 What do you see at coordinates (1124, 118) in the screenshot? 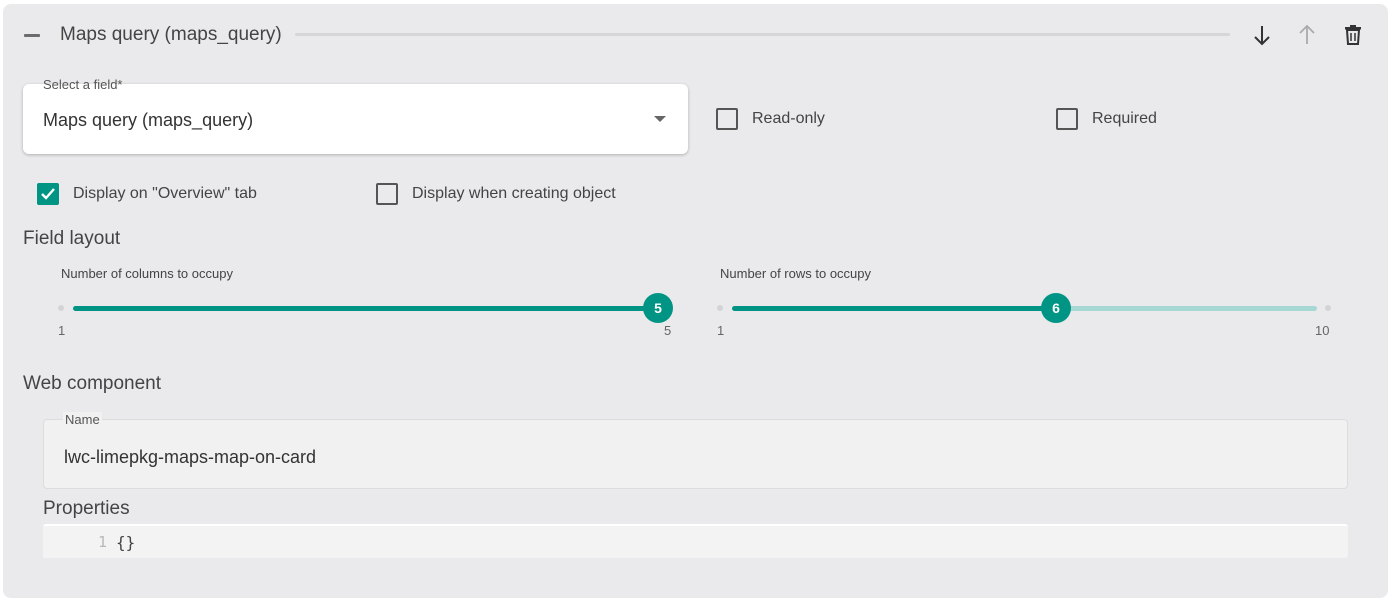
I see `required-label: Required` at bounding box center [1124, 118].